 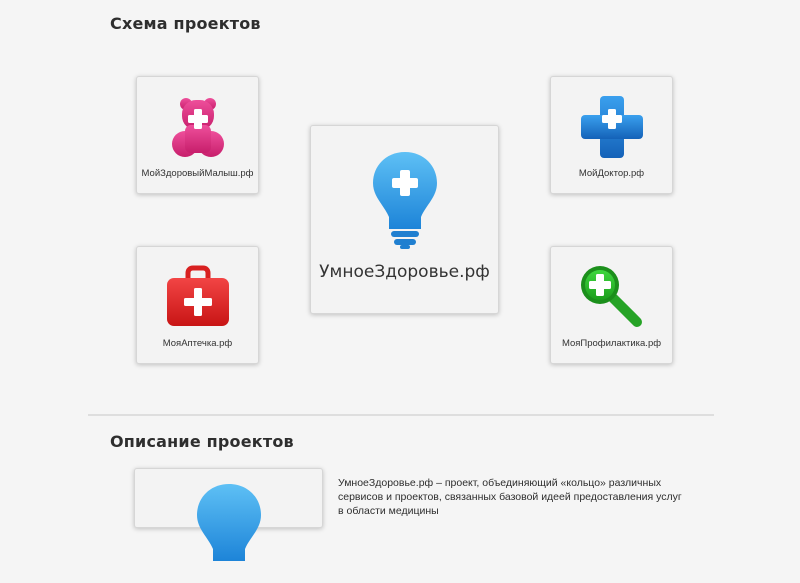 What do you see at coordinates (202, 441) in the screenshot?
I see `description-title: Описание проектов` at bounding box center [202, 441].